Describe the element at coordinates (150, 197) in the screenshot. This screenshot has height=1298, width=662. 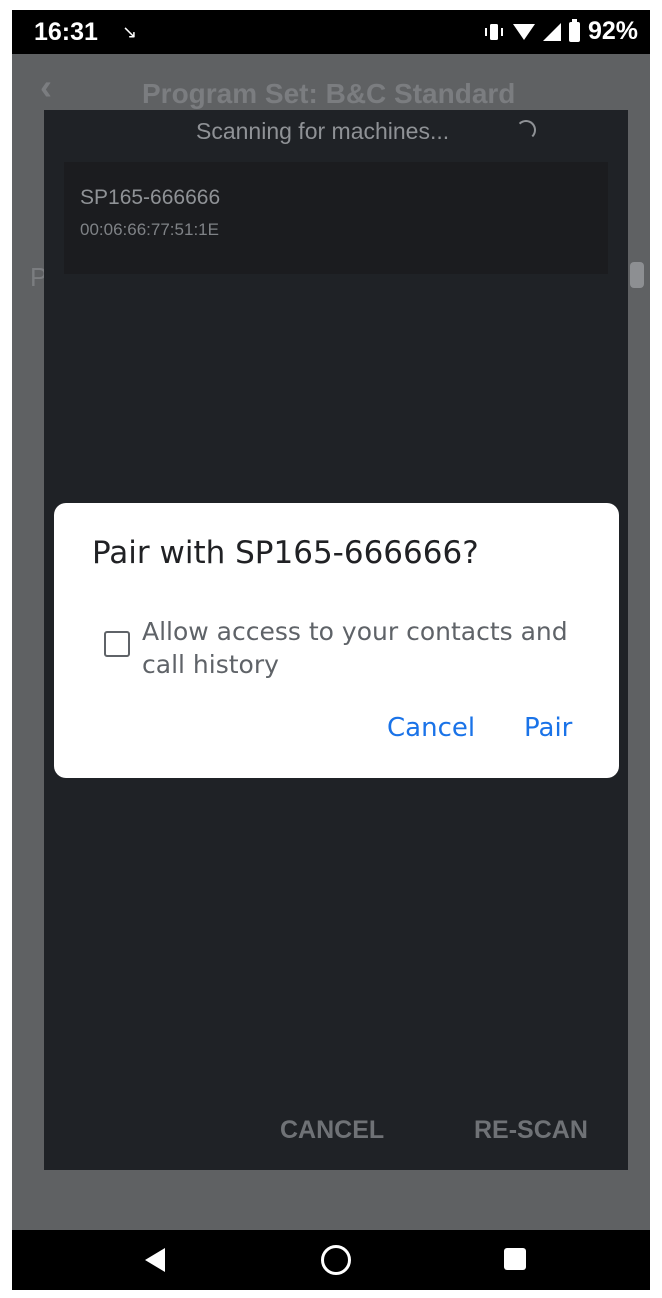
I see `device-name: SP165-666666` at that location.